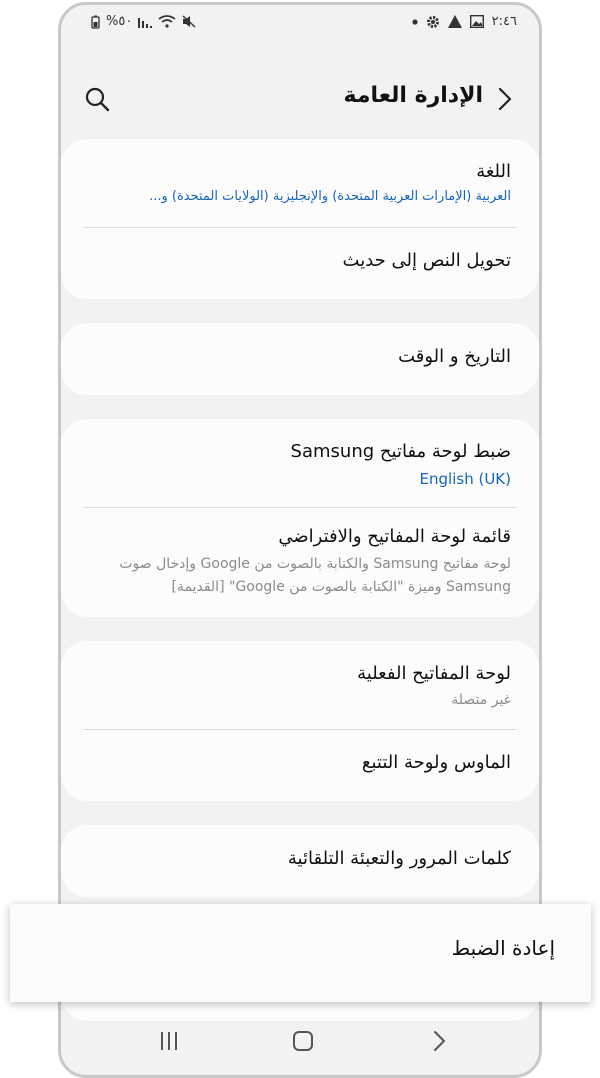 This screenshot has height=1078, width=600. I want to click on dot-icon, so click(415, 21).